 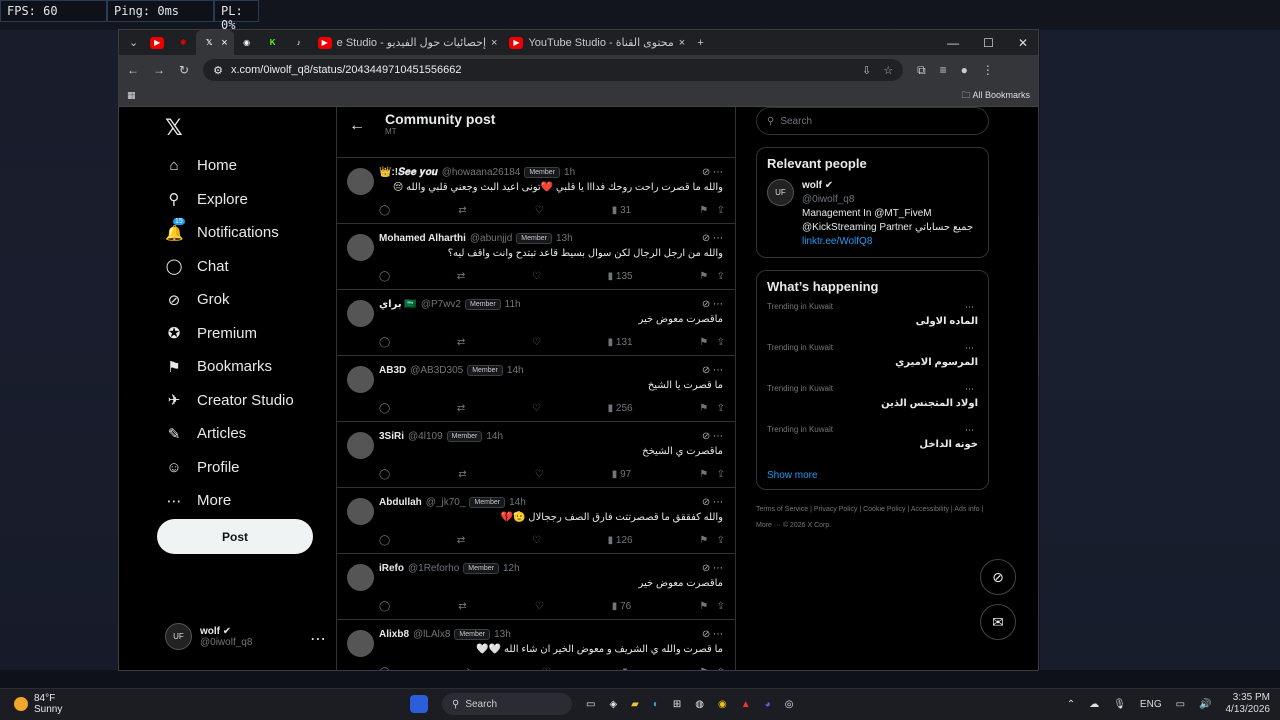 I want to click on avatar, so click(x=360, y=445).